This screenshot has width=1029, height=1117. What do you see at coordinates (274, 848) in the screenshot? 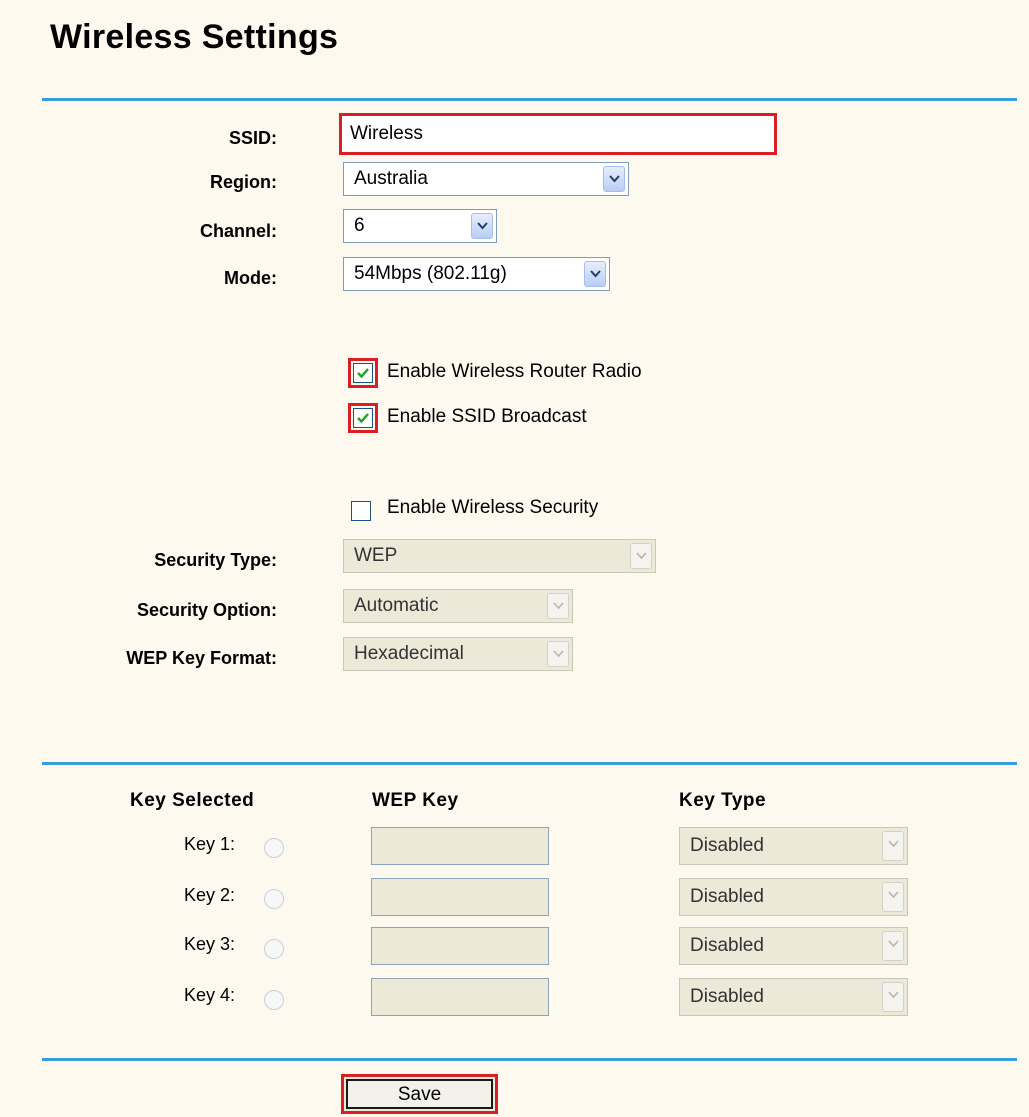
I see `key-1-radio` at bounding box center [274, 848].